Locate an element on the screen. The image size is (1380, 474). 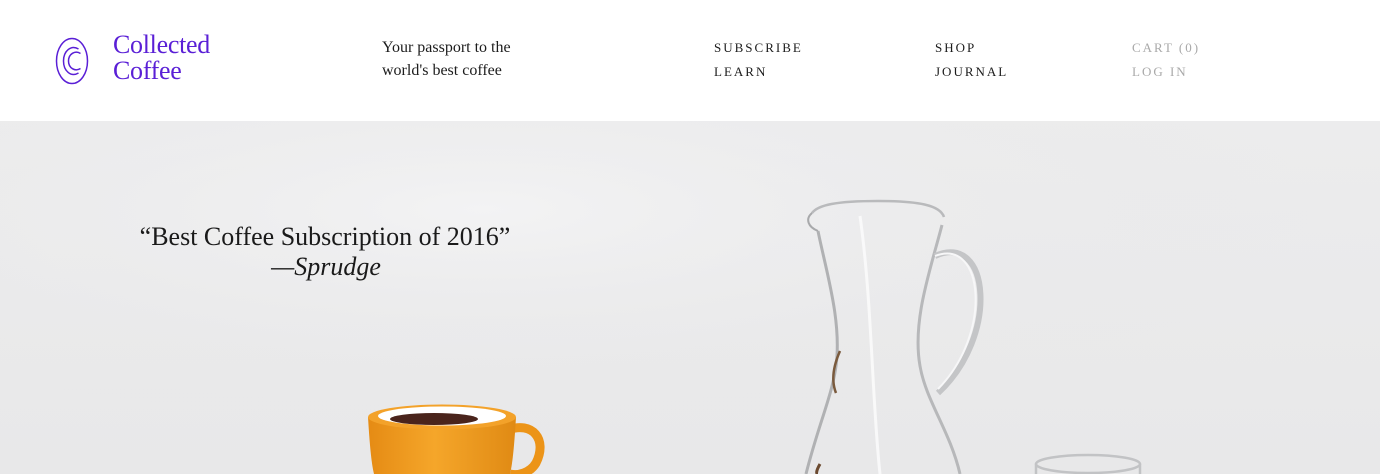
brand-name: Collected Coffee is located at coordinates (161, 58).